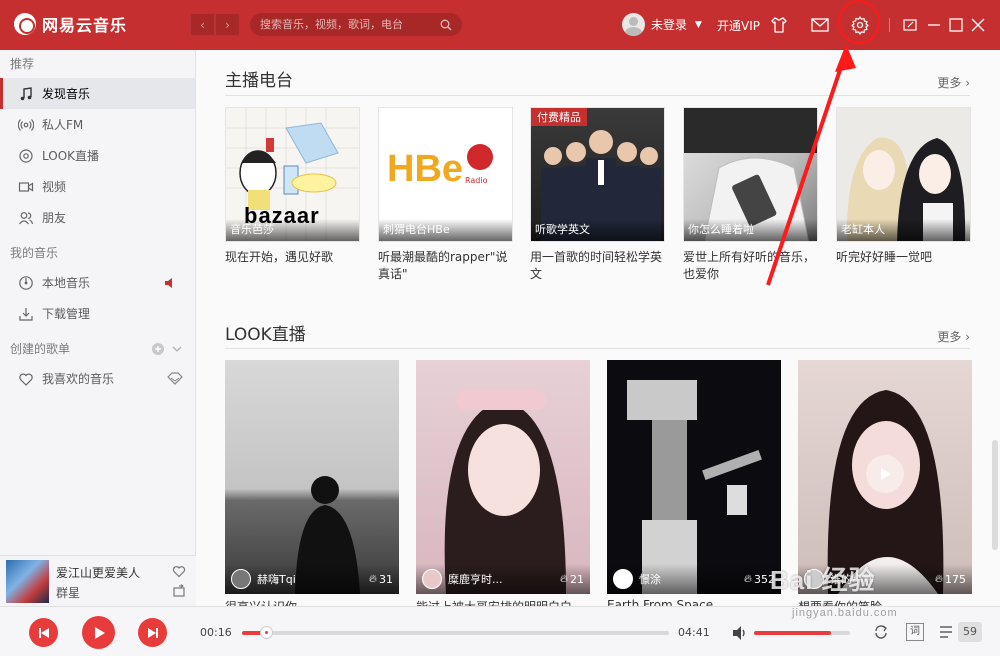 The height and width of the screenshot is (656, 1000). Describe the element at coordinates (68, 592) in the screenshot. I see `song-artist: 群星` at that location.